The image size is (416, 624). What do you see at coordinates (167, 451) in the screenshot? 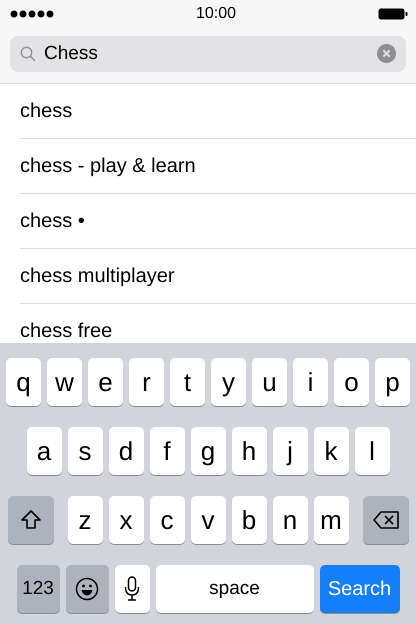
I see `letter-key: f` at bounding box center [167, 451].